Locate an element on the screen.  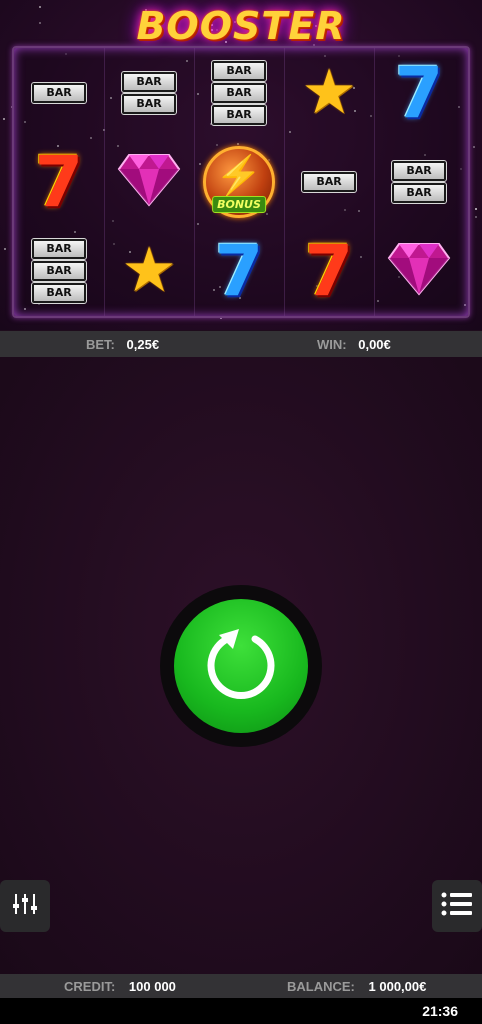
reel-column: BAR BAR BAR ⚡ BONUS 7 is located at coordinates (239, 182).